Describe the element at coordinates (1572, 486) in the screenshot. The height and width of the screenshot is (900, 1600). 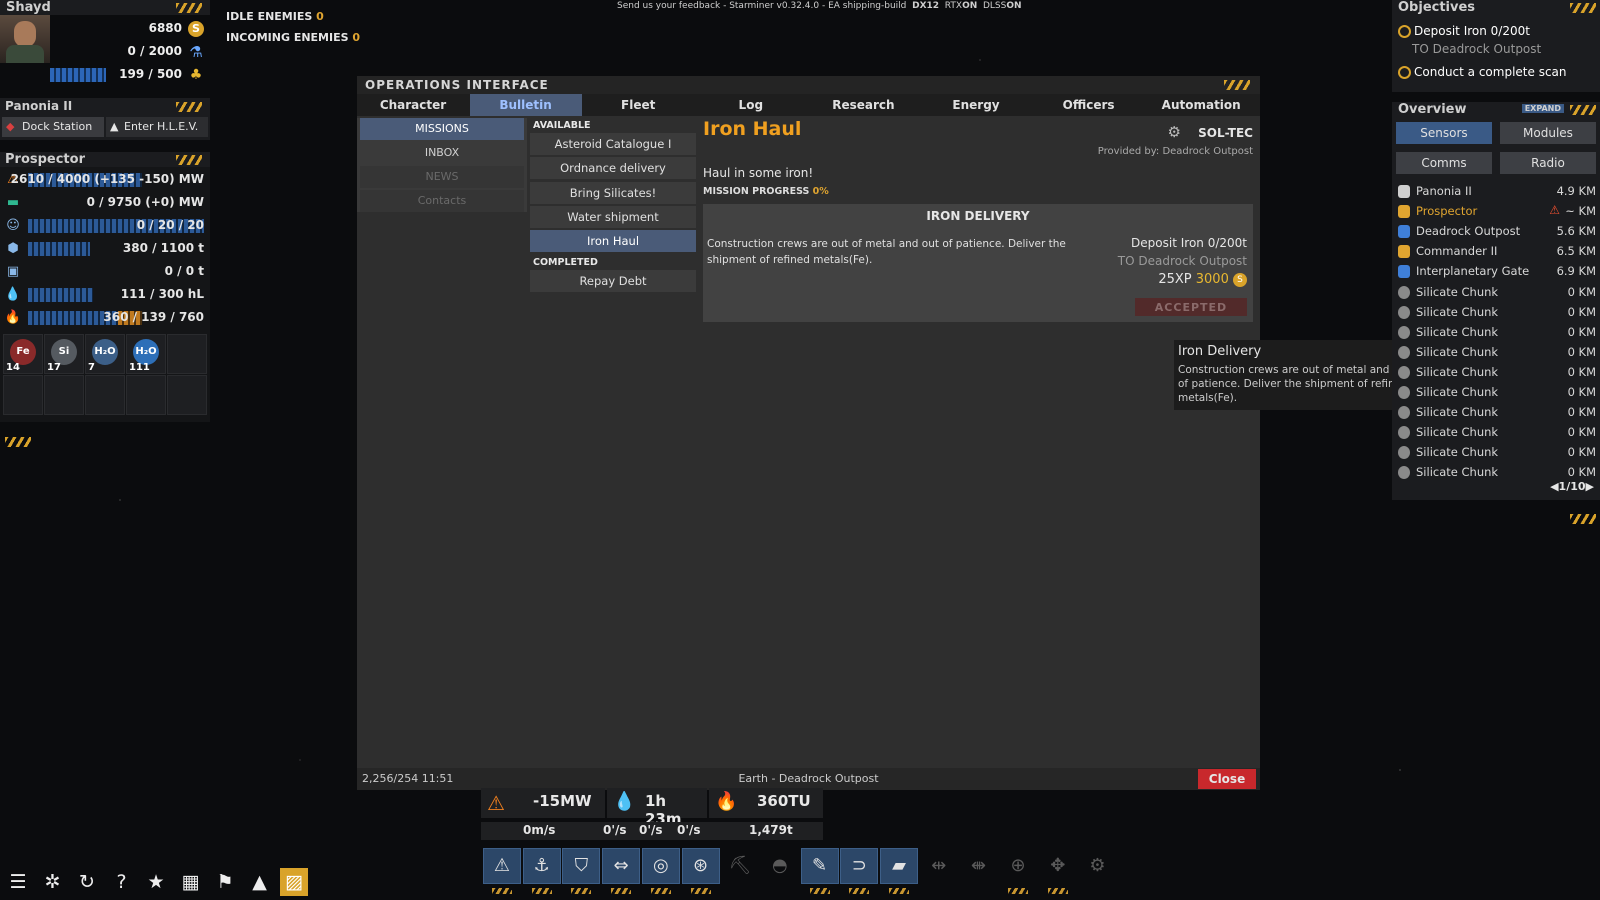
I see `overview-pager: ◀1/10▶` at that location.